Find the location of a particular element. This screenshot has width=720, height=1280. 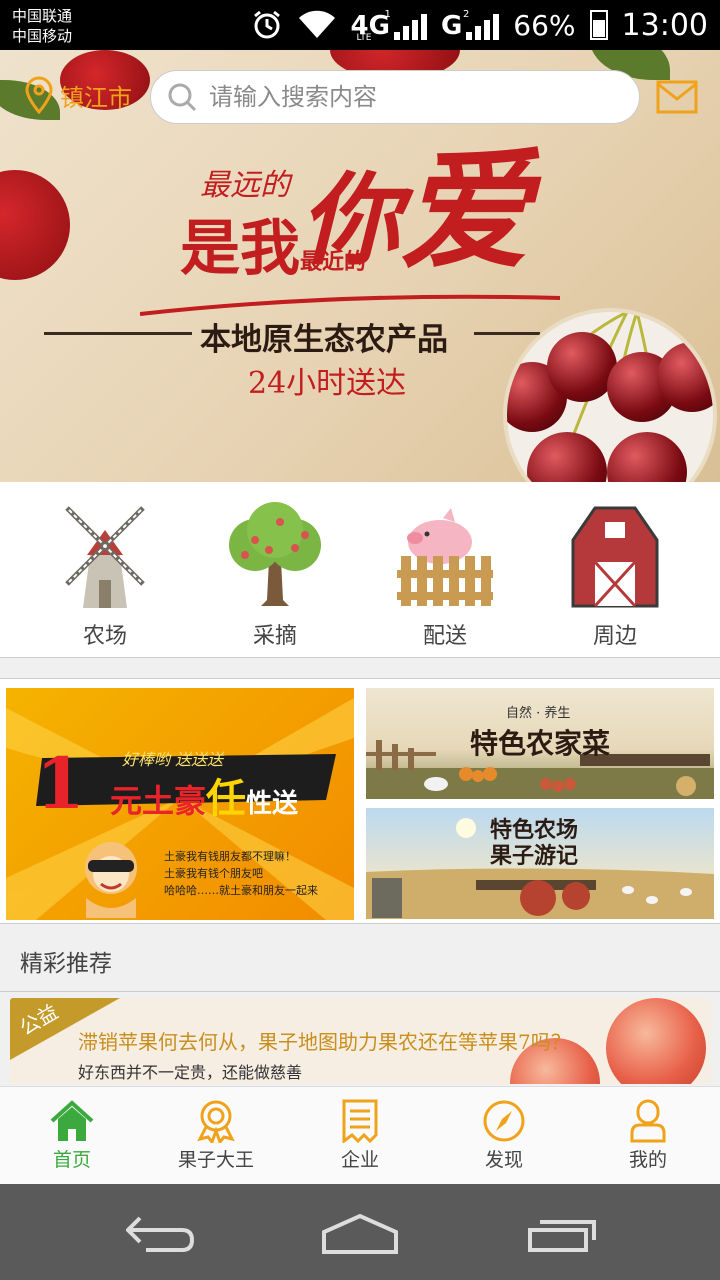

pig-fence-icon is located at coordinates (445, 555).